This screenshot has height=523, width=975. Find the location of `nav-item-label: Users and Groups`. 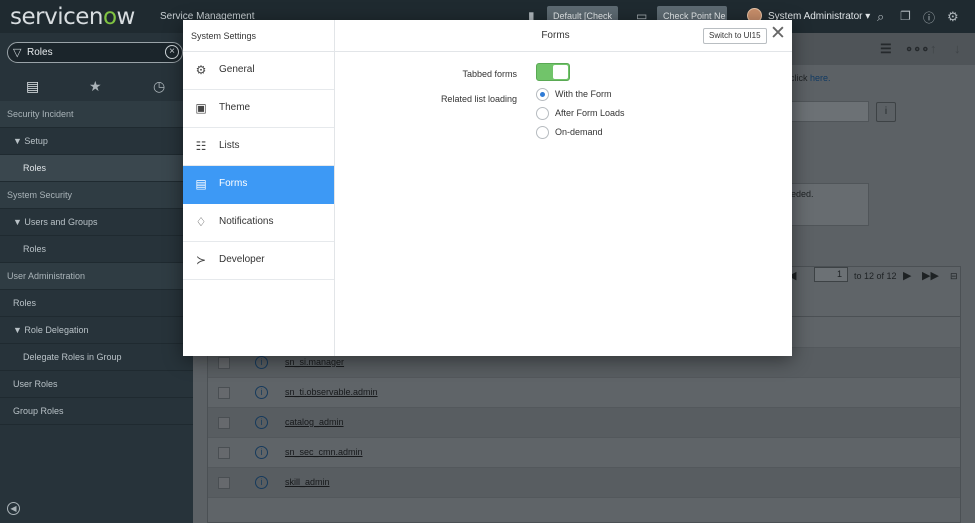

nav-item-label: Users and Groups is located at coordinates (61, 222).